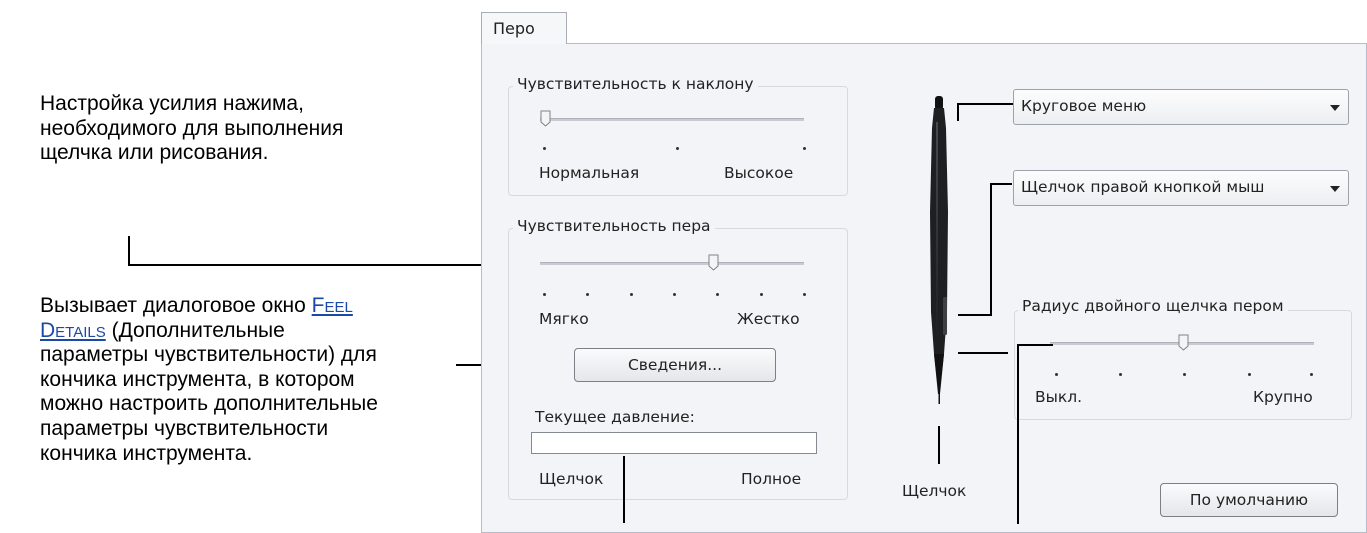 The height and width of the screenshot is (533, 1367). I want to click on double-click-title: Радиус двойного щелчка пером, so click(1153, 306).